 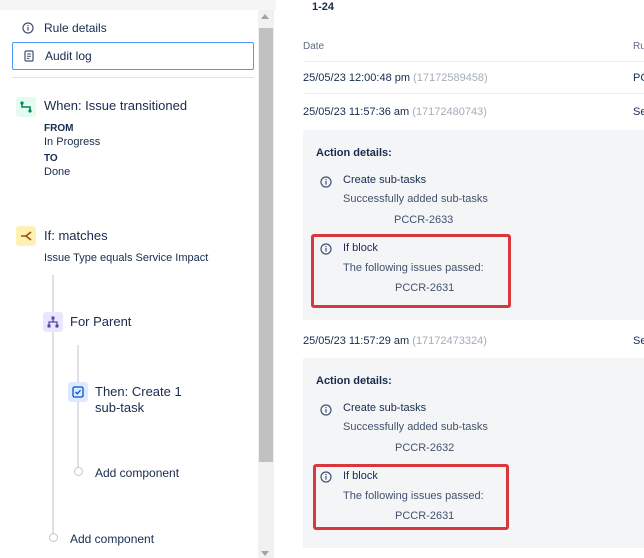 What do you see at coordinates (115, 106) in the screenshot?
I see `trigger-title: When: Issue transitioned` at bounding box center [115, 106].